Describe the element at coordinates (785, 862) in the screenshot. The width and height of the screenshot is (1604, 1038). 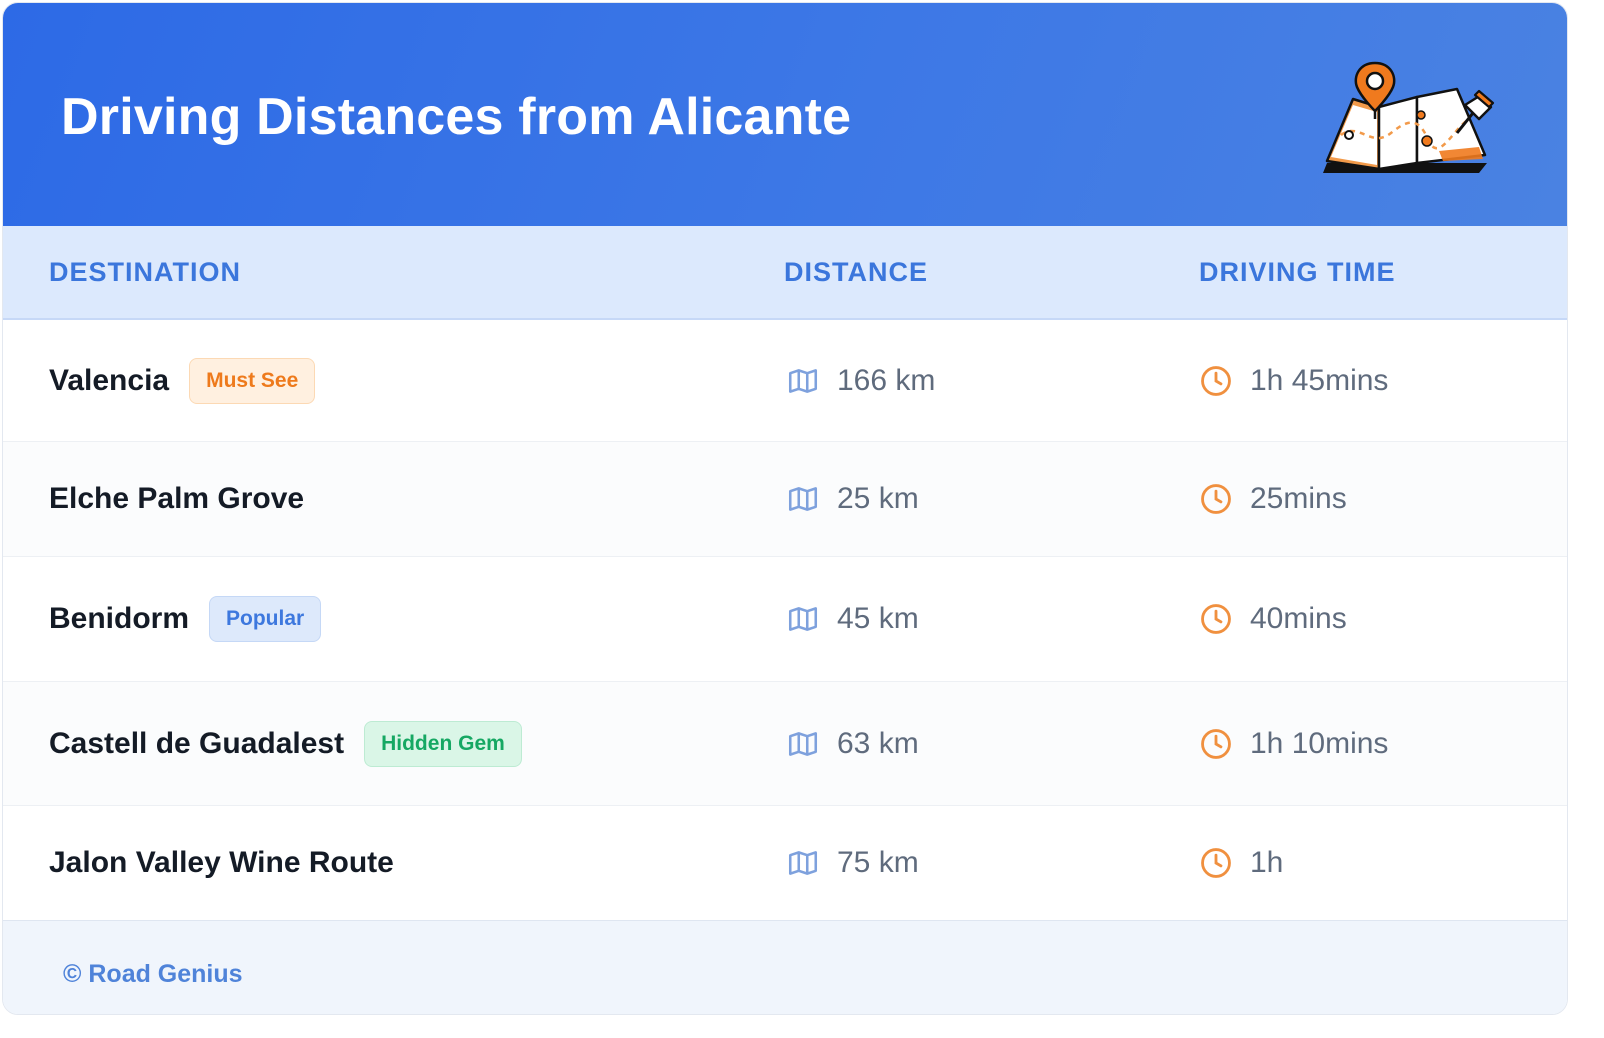
I see `table-row: Jalon Valley Wine Route 75 km 1h` at that location.